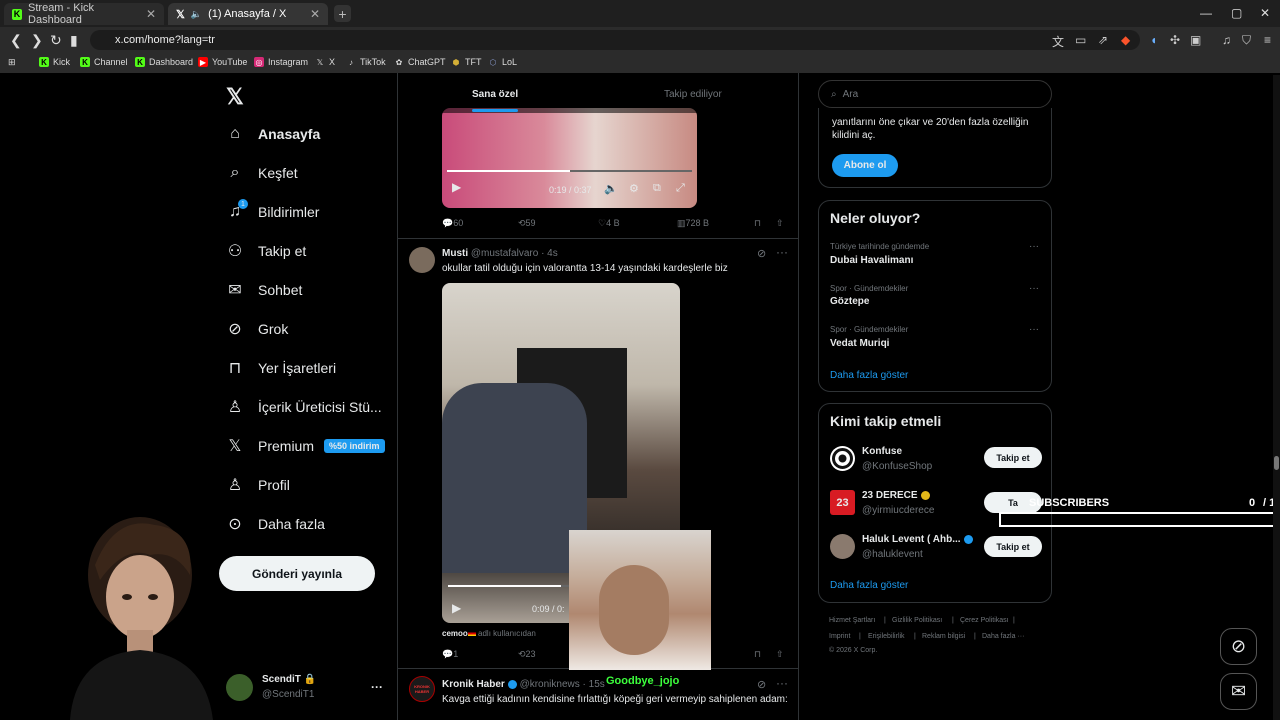 The height and width of the screenshot is (720, 1280). I want to click on reload-icon: ↻, so click(56, 40).